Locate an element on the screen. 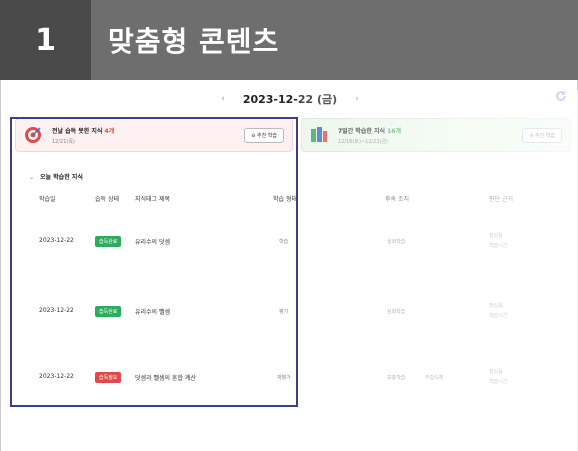 The image size is (578, 451). missed-knowledge-card: 전날 습득 못한 지식 4개 12/21(목) ⊖ 추천 학습 is located at coordinates (154, 135).